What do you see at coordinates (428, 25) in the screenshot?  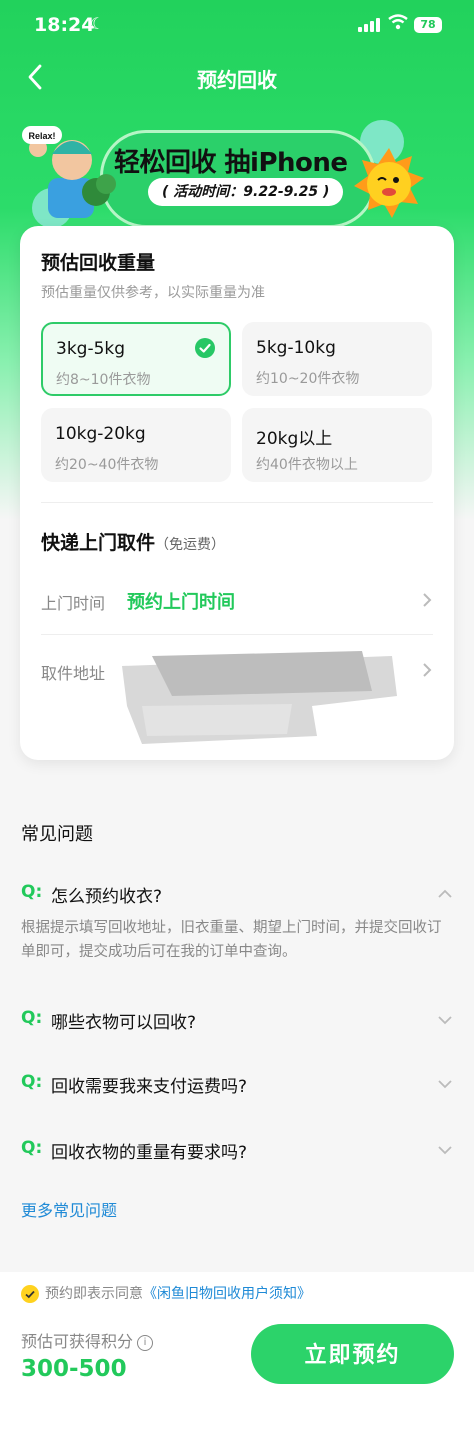 I see `battery-indicator: 78` at bounding box center [428, 25].